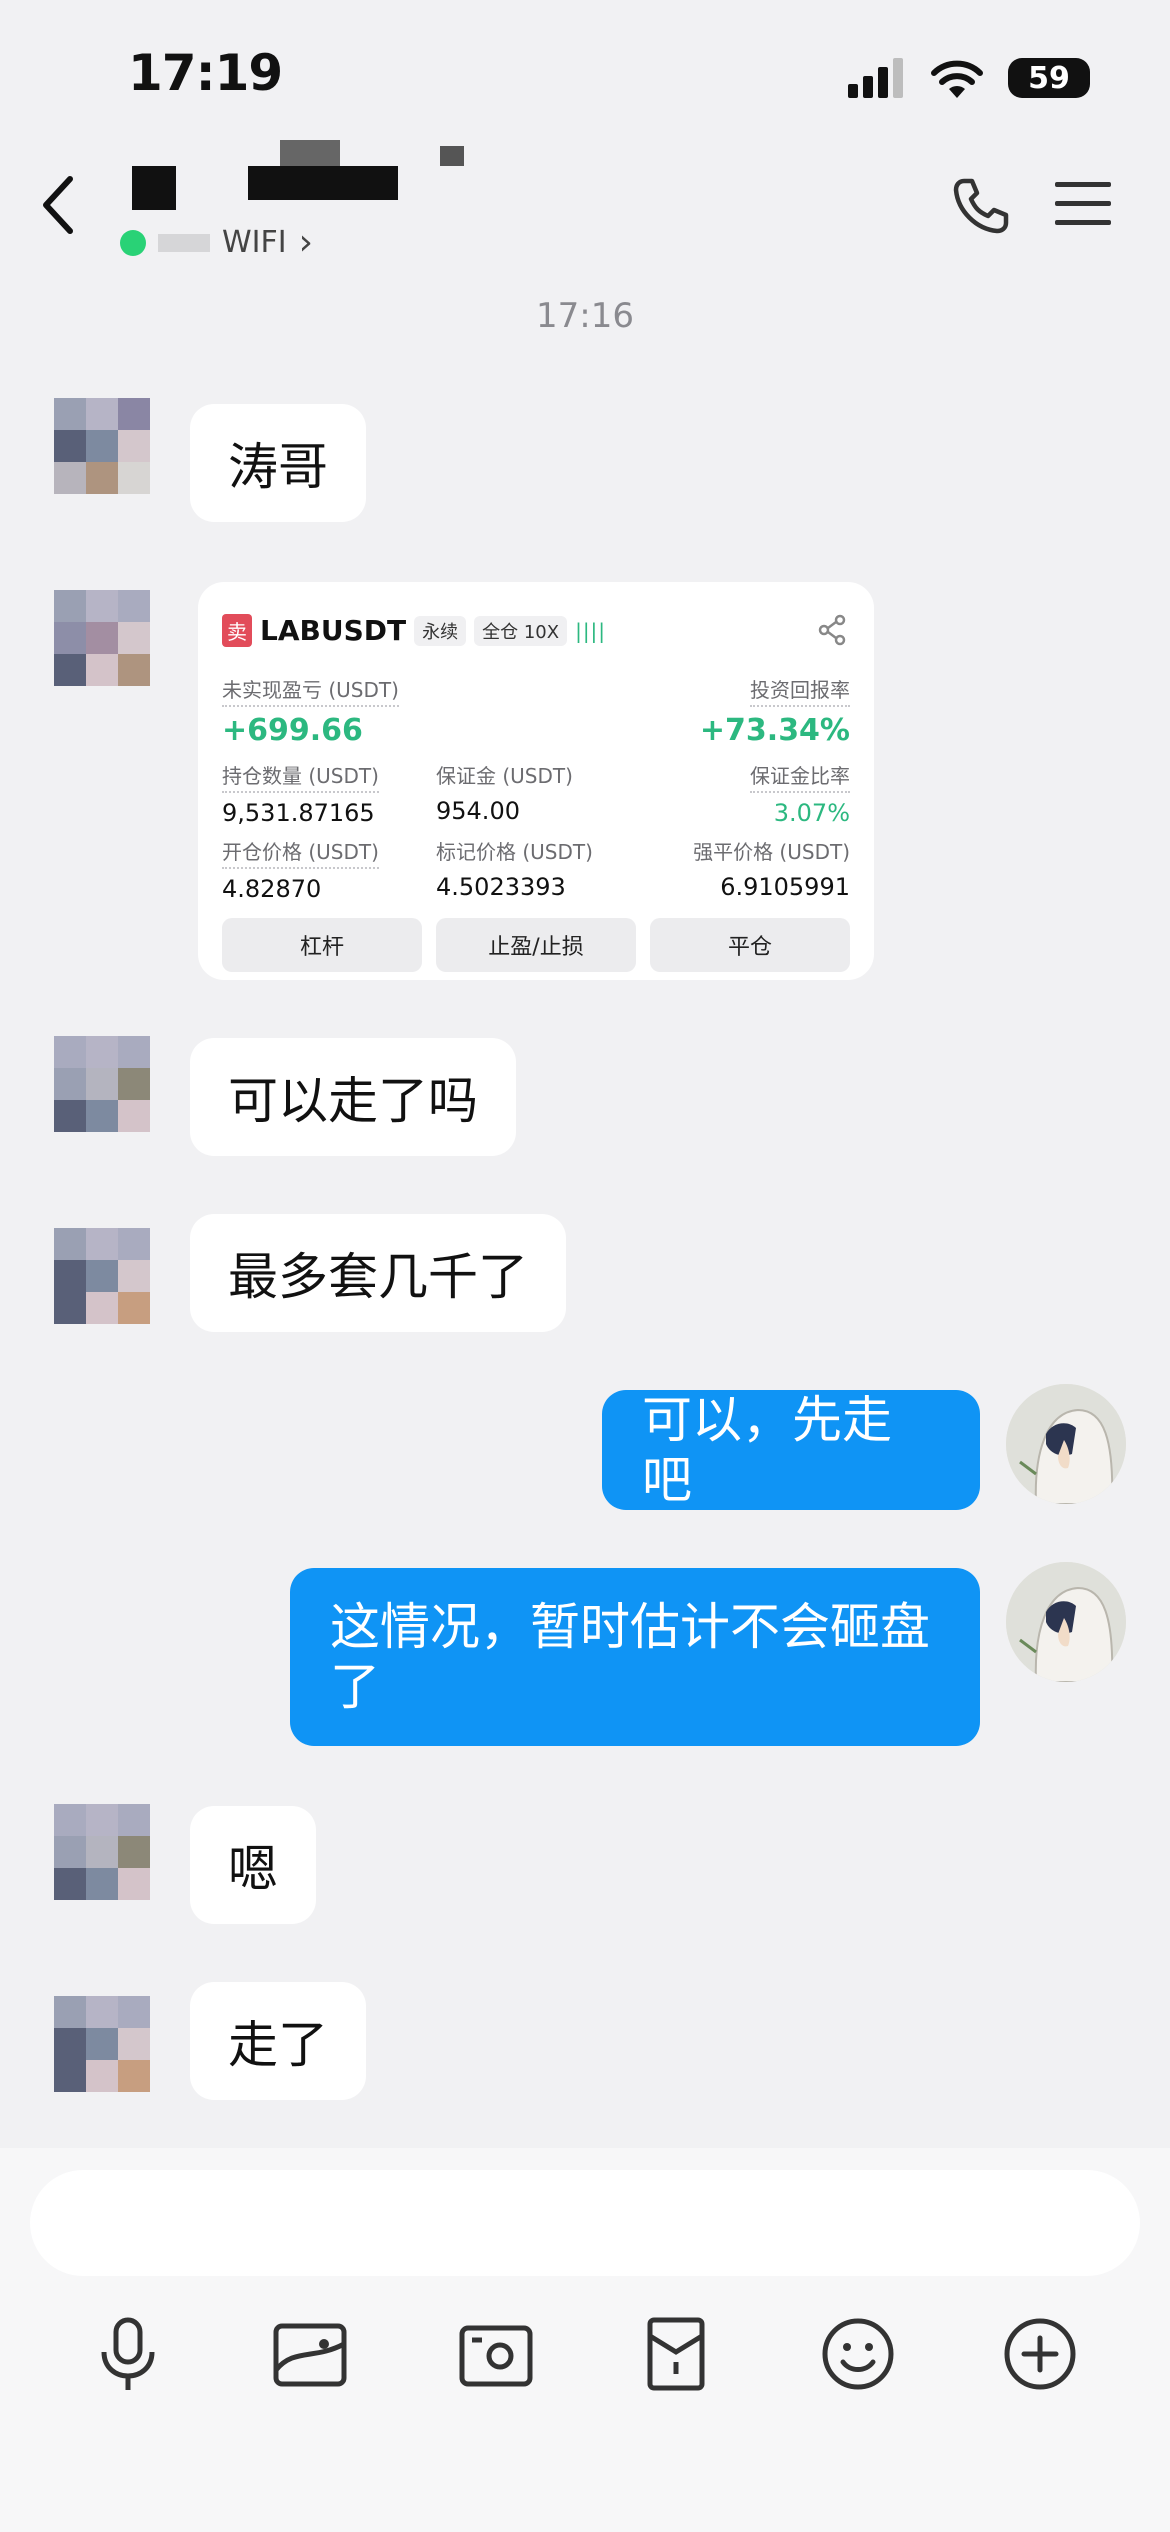  What do you see at coordinates (292, 730) in the screenshot?
I see `unrealized-pnl-value: +699.66` at bounding box center [292, 730].